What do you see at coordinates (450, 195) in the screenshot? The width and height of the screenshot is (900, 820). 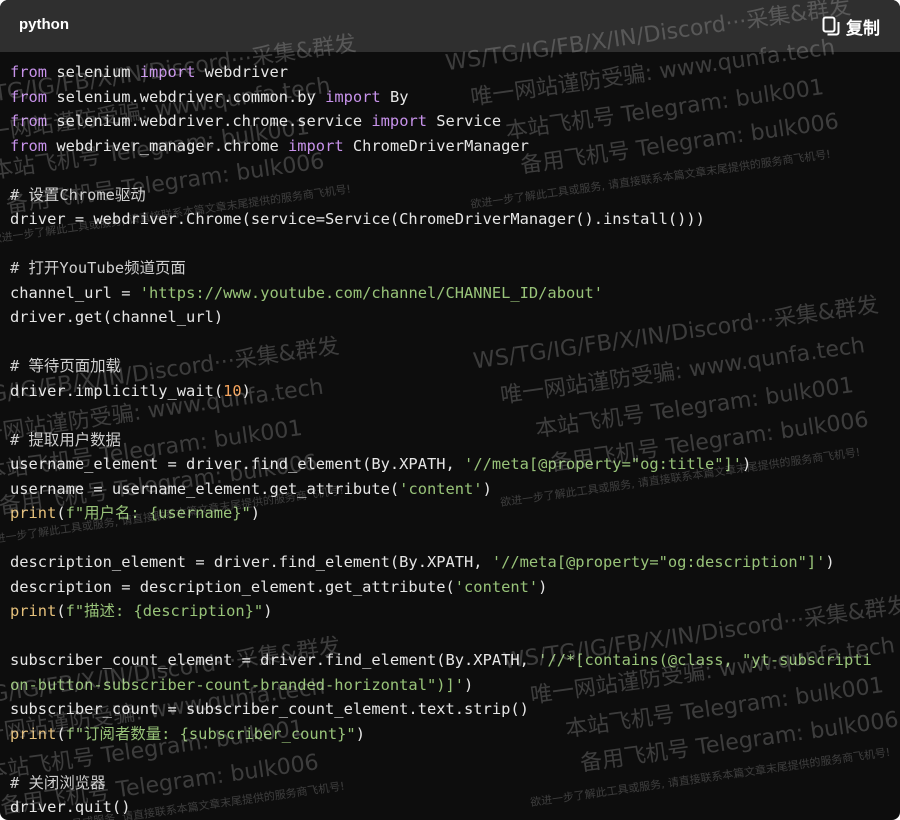 I see `code-line: # 设置Chrome驱动` at bounding box center [450, 195].